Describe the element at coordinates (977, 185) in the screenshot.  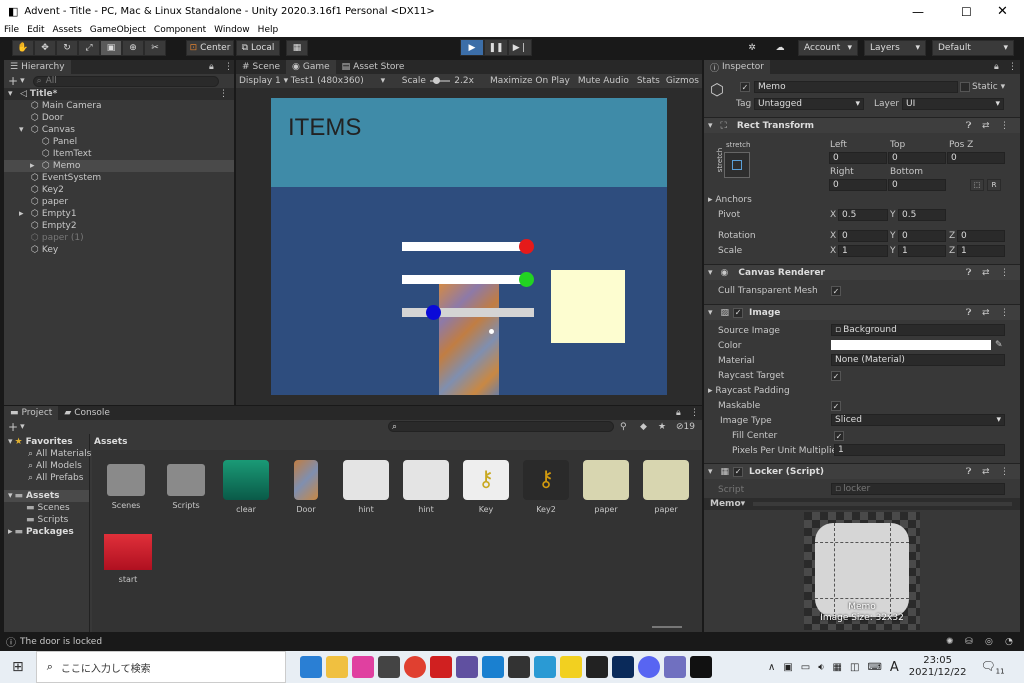
I see `blueprint-mode-button: ⬚` at that location.